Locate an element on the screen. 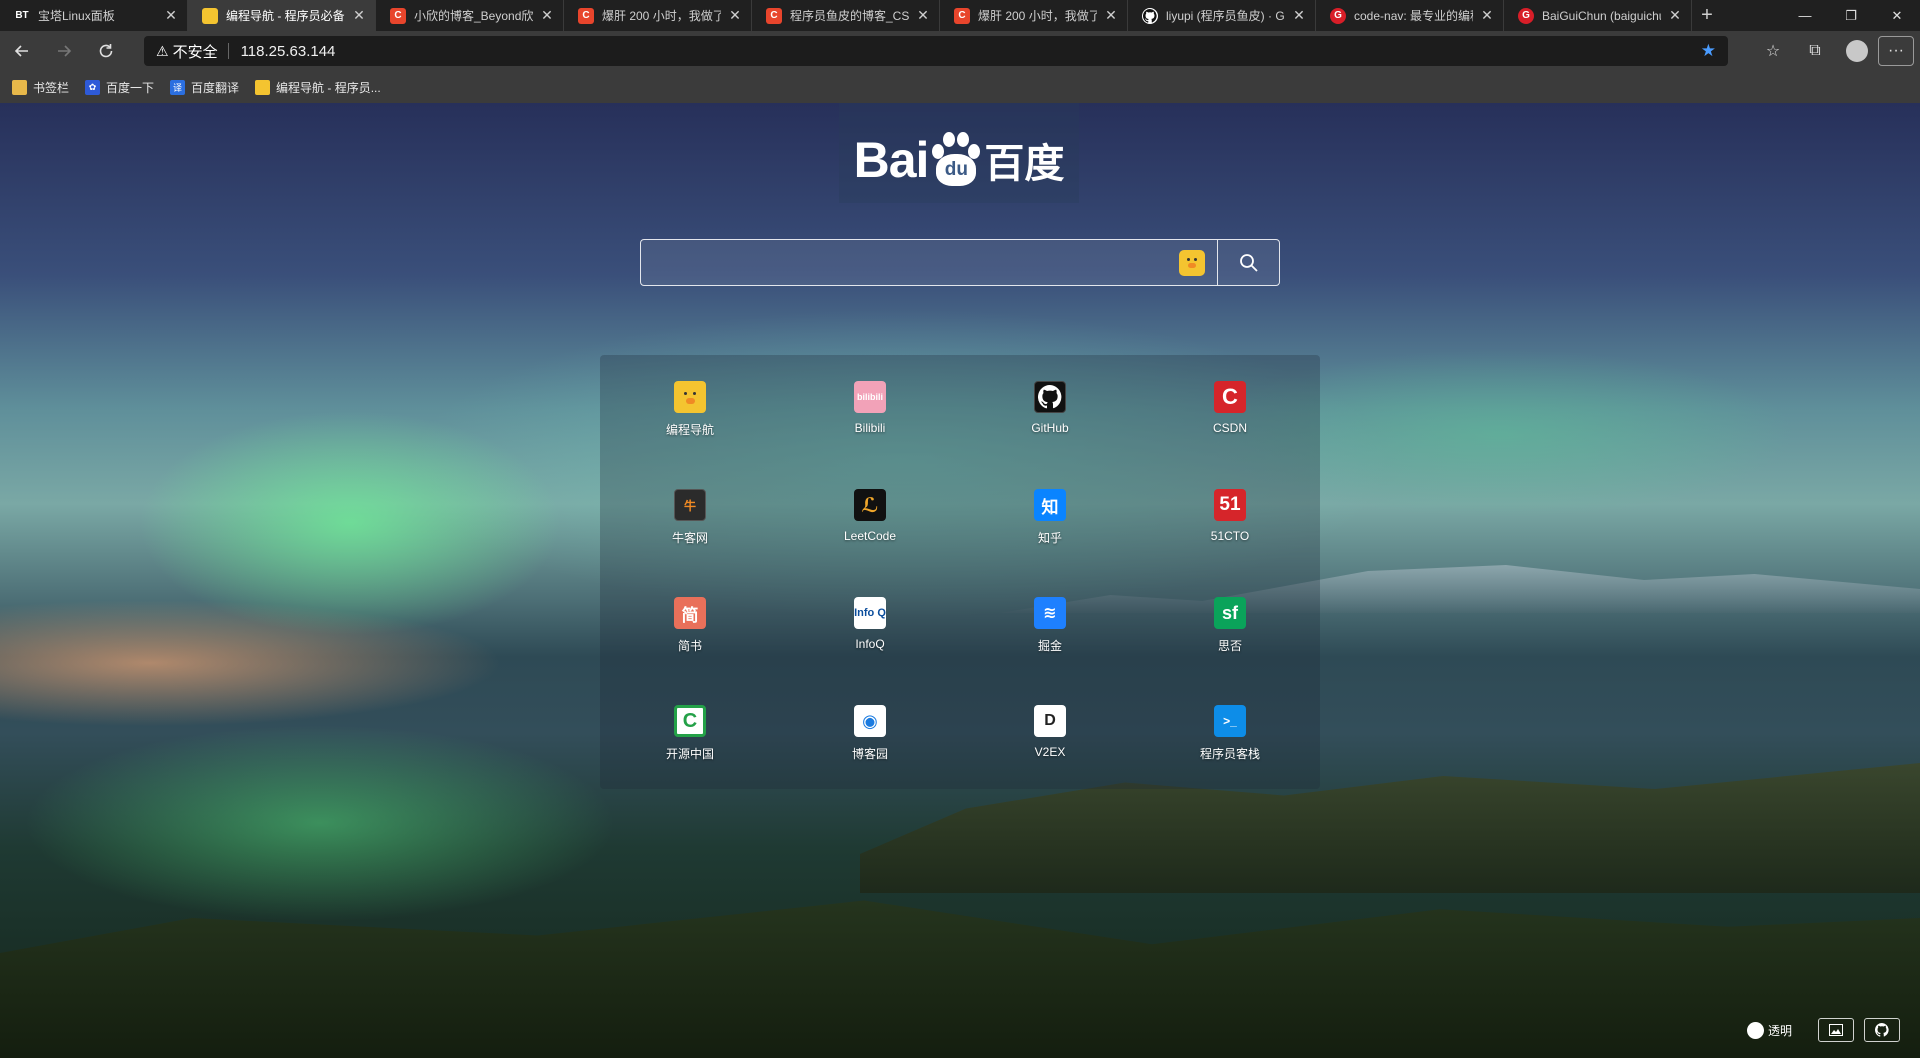  profile-avatar is located at coordinates (1857, 51).